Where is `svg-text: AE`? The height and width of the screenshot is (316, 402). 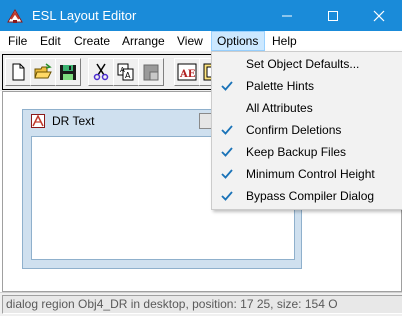
svg-text: AE is located at coordinates (187, 74).